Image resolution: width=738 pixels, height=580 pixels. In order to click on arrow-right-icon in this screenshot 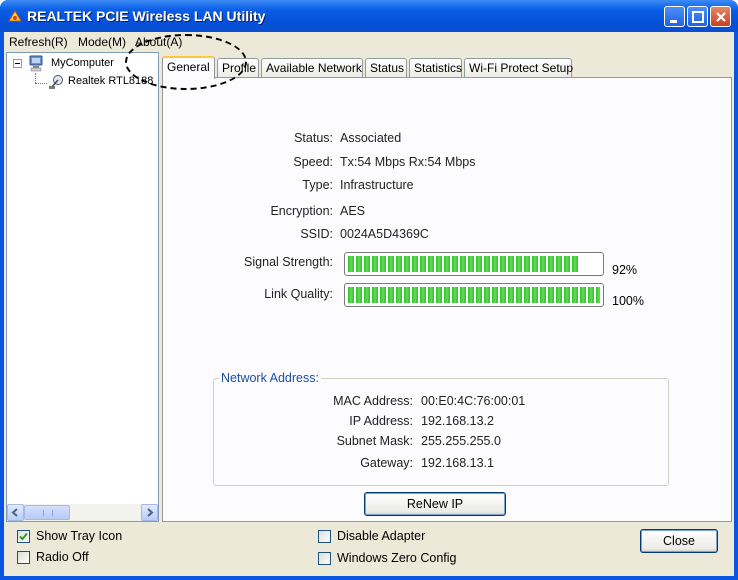, I will do `click(150, 512)`.